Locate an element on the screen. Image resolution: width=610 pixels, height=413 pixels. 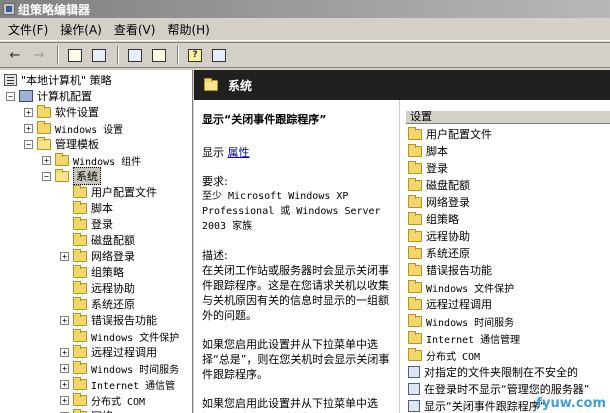
list-item: 系统还原 is located at coordinates (439, 253).